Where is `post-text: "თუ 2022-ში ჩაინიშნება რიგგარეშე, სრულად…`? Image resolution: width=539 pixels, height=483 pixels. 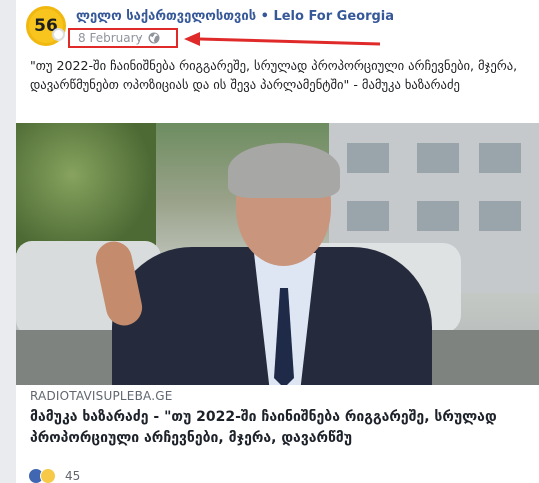 post-text: "თუ 2022-ში ჩაინიშნება რიგგარეშე, სრულად… is located at coordinates (274, 75).